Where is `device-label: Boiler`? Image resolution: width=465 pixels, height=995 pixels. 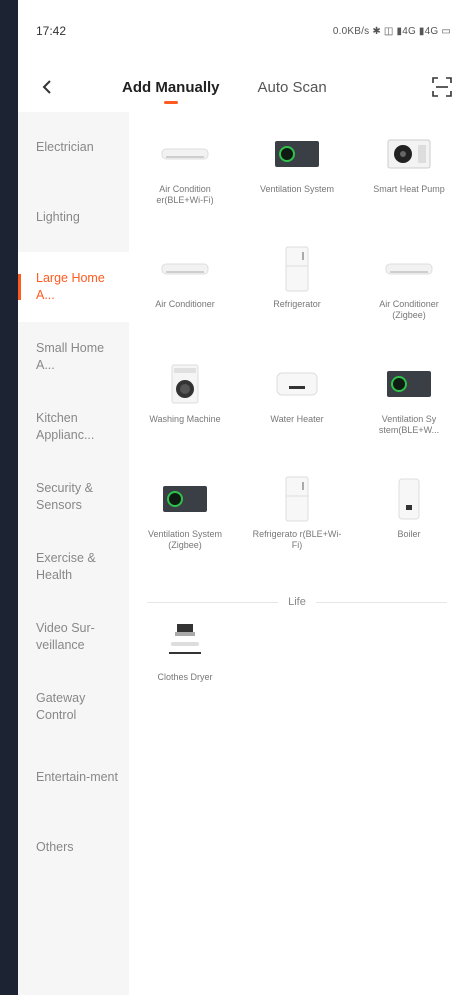 device-label: Boiler is located at coordinates (409, 534).